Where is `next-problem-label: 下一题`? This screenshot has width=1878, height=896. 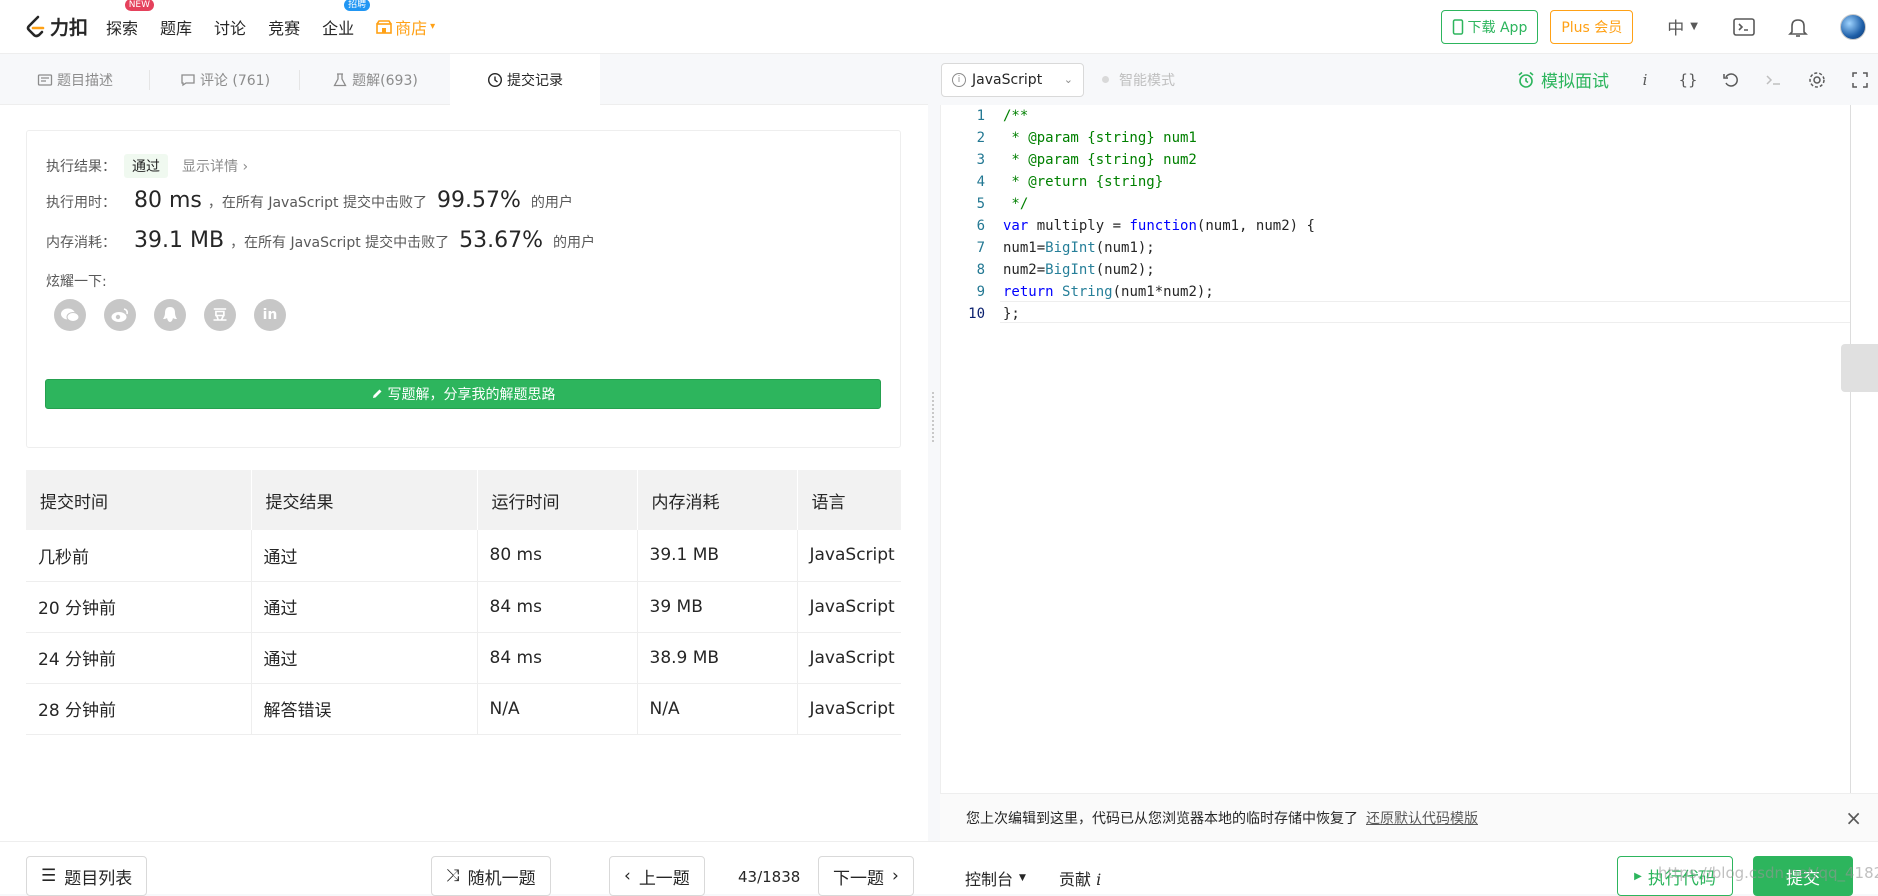
next-problem-label: 下一题 is located at coordinates (858, 878).